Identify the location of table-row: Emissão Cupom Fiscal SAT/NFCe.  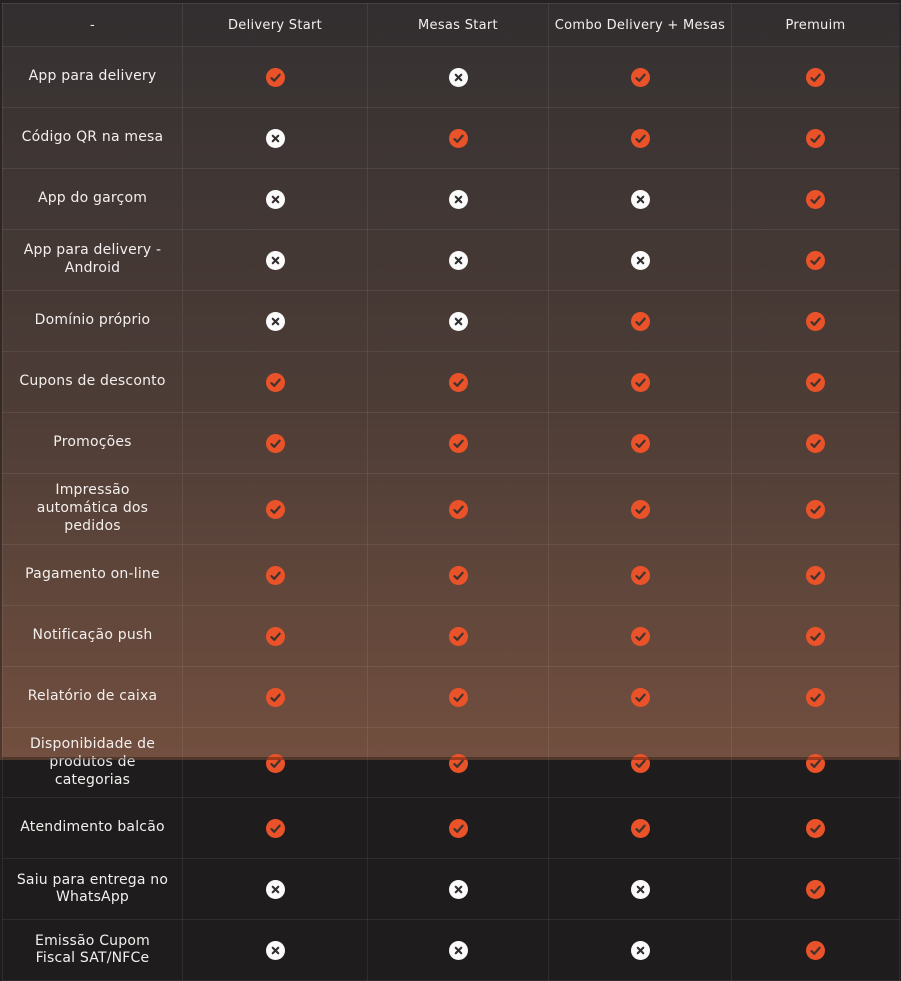
(451, 950).